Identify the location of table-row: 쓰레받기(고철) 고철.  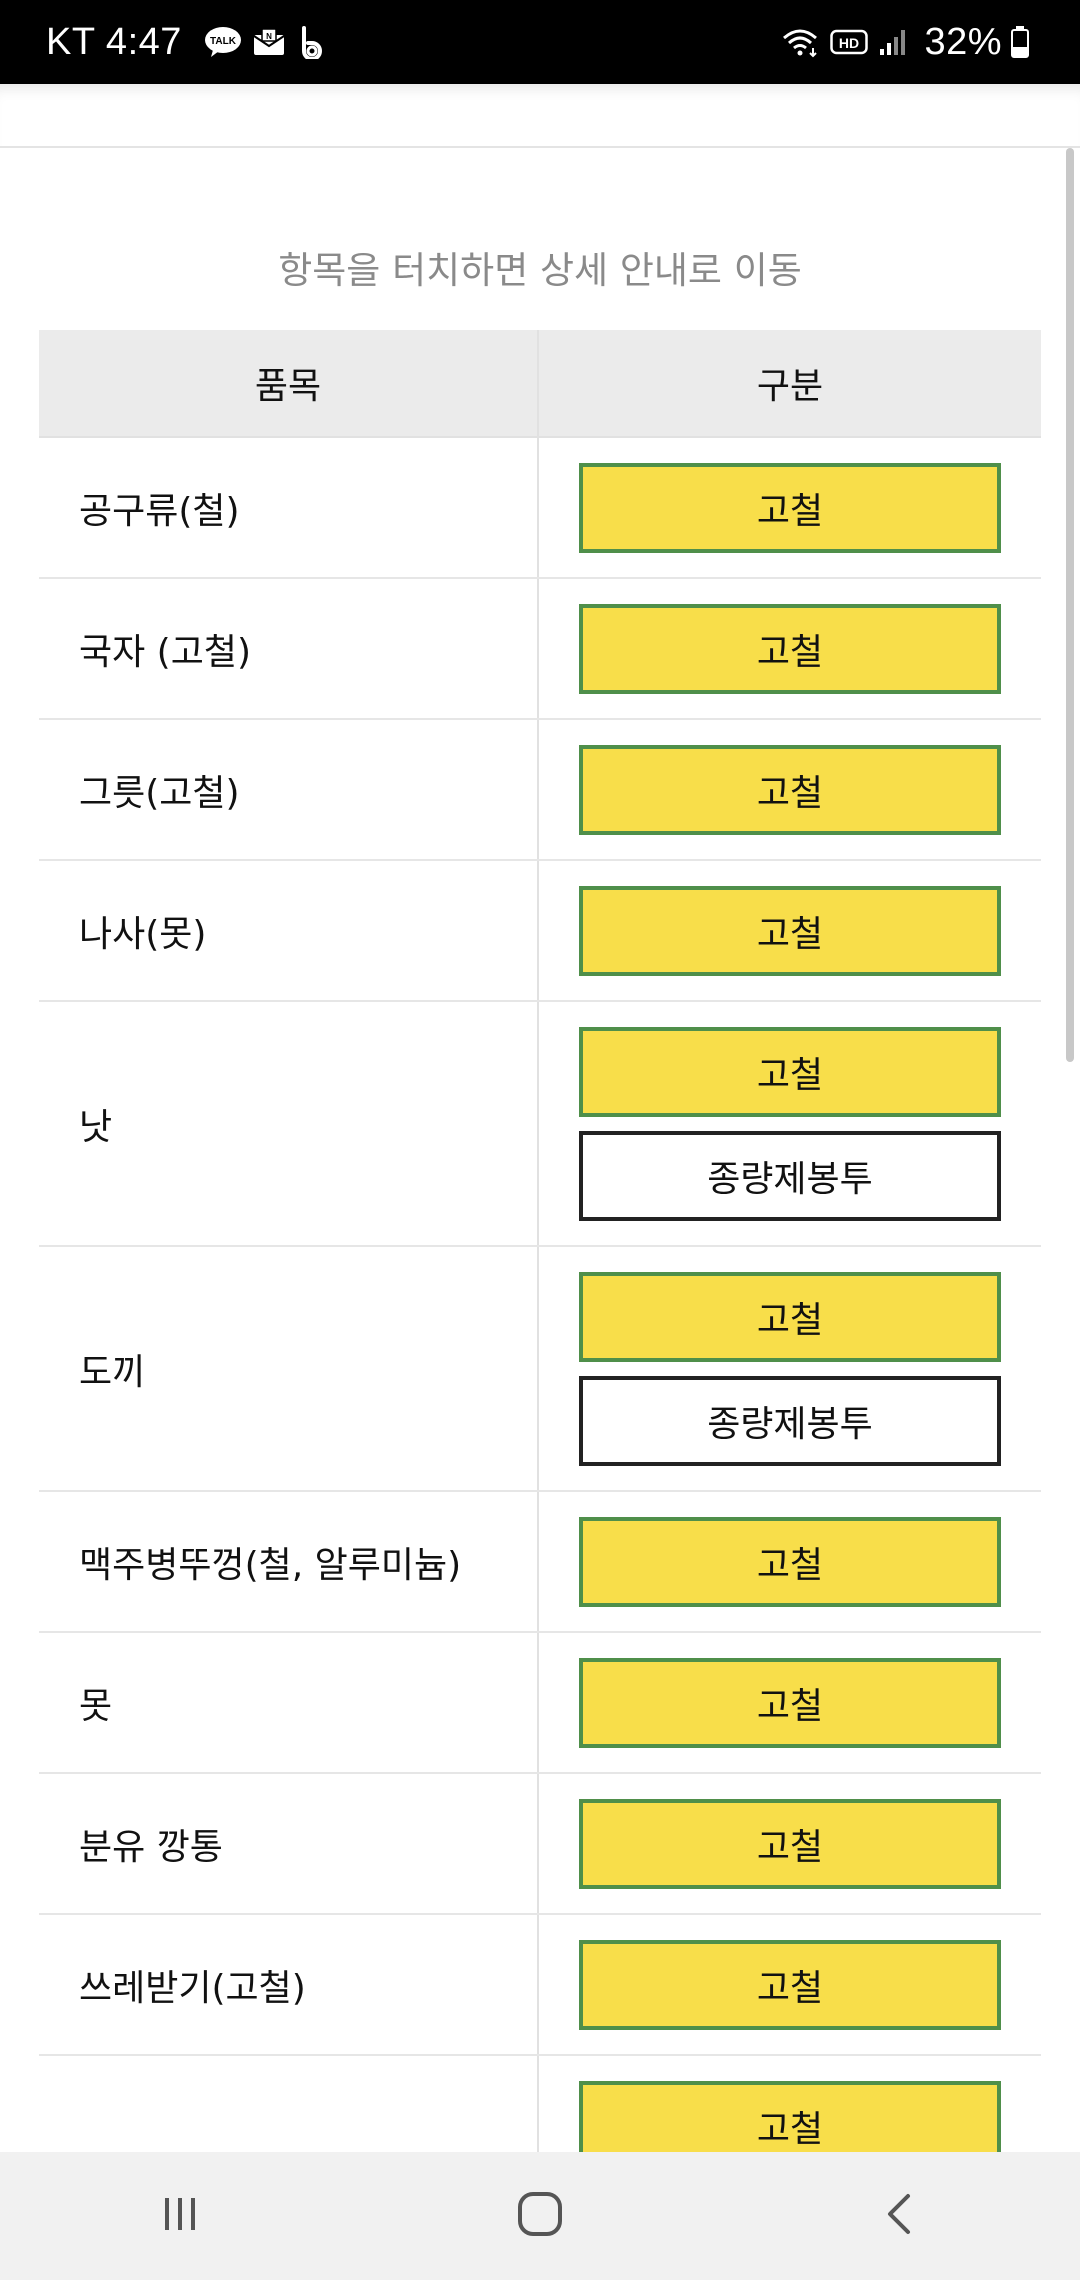
(540, 1985).